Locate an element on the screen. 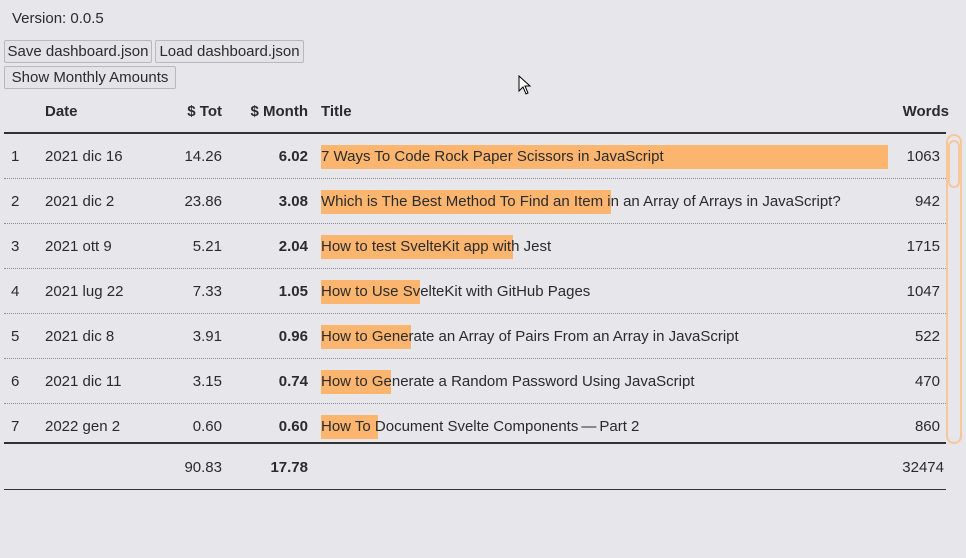  row-words: 942 is located at coordinates (927, 201).